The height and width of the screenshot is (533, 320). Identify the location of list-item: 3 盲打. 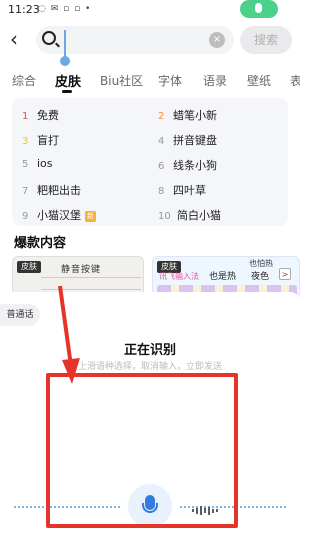
(40, 140).